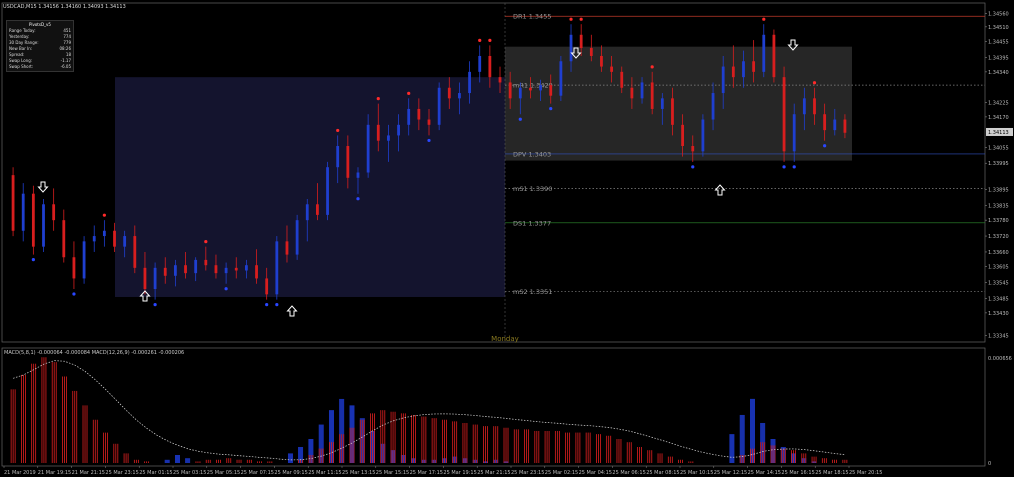  I want to click on macd-axis-label: 0.000656, so click(1000, 359).